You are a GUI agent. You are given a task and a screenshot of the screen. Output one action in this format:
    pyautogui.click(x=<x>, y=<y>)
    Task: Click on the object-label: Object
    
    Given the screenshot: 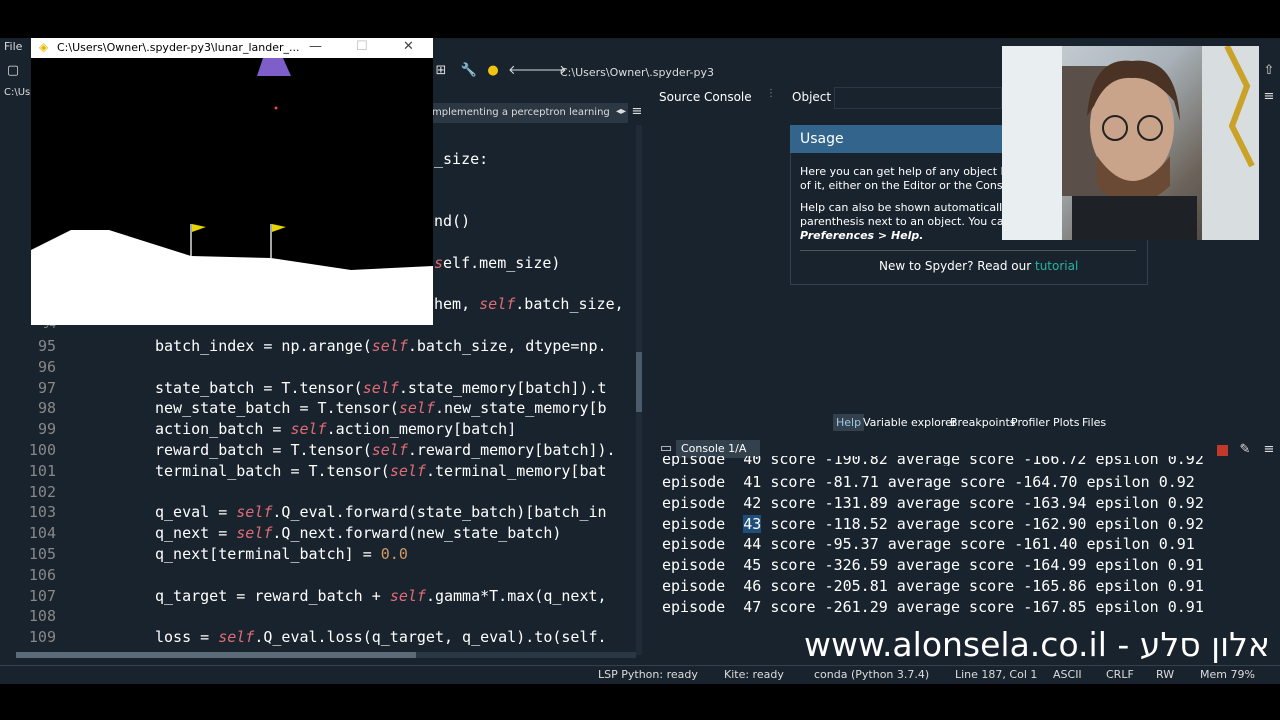 What is the action you would take?
    pyautogui.click(x=812, y=97)
    